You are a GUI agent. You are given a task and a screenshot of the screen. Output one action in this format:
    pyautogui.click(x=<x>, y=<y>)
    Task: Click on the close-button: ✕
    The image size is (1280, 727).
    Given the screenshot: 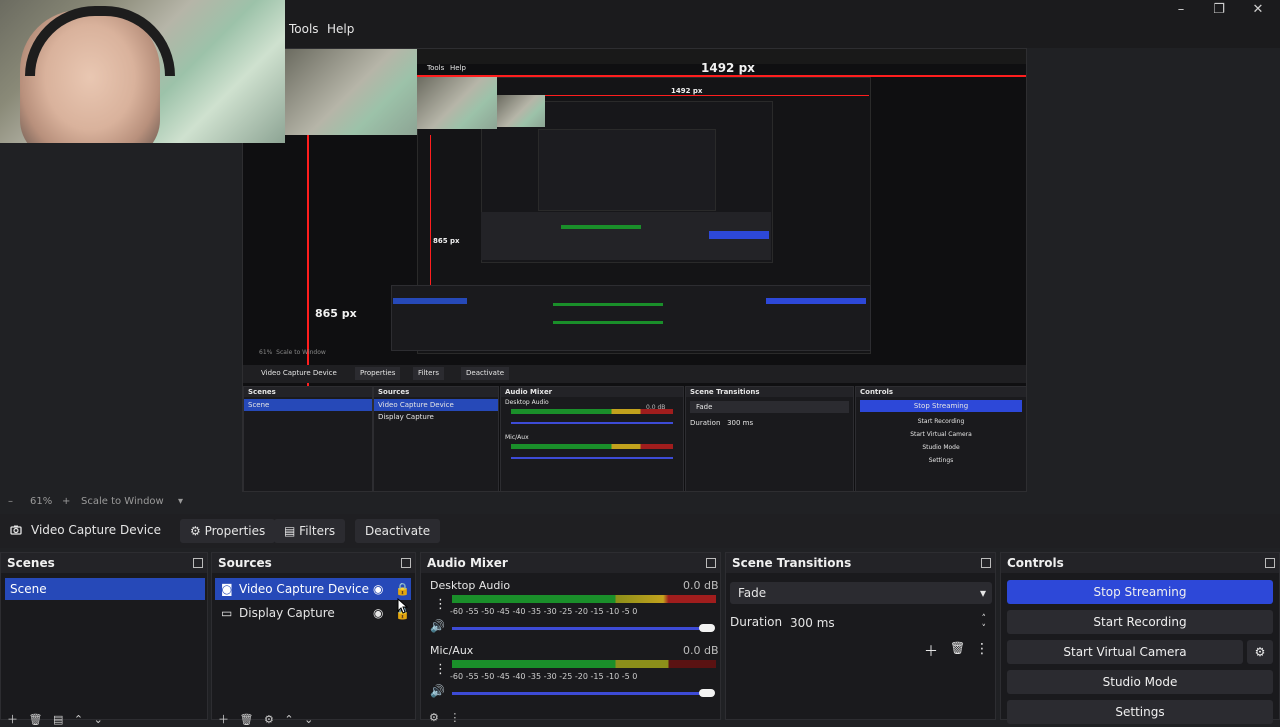 What is the action you would take?
    pyautogui.click(x=1258, y=10)
    